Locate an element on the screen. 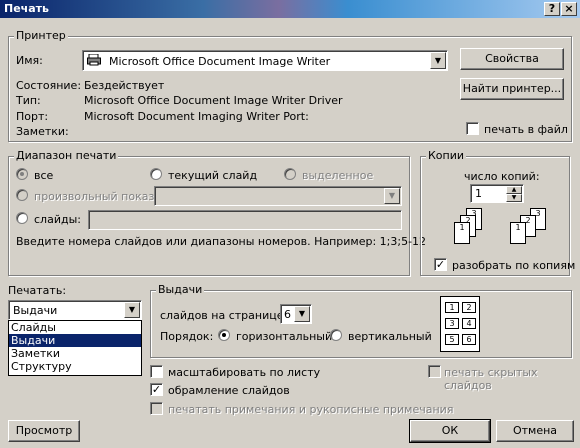 This screenshot has height=448, width=580. order-vertical-label: вертикальный is located at coordinates (390, 336).